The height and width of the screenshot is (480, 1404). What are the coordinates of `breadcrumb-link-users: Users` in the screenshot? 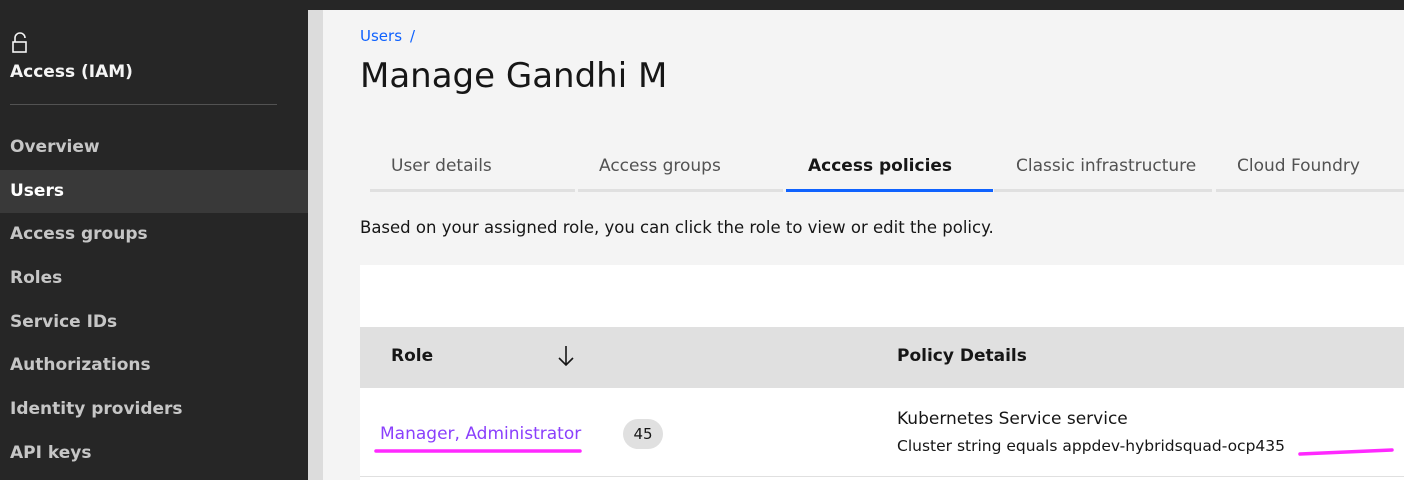 It's located at (381, 36).